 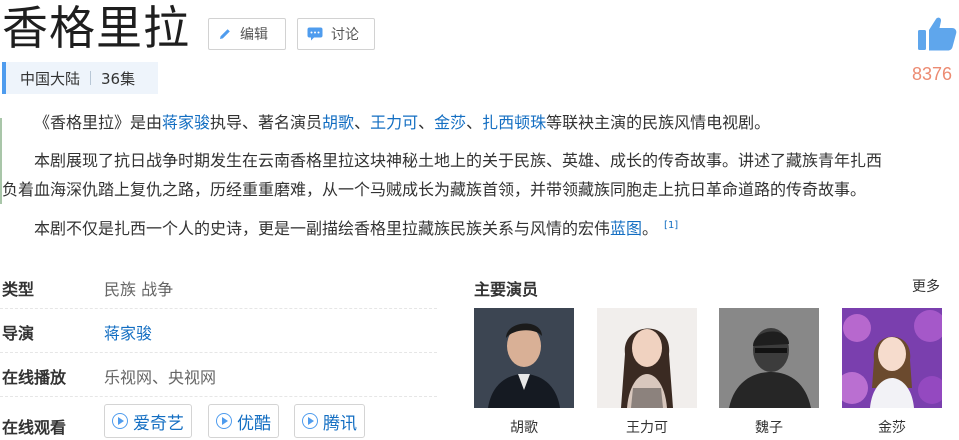 I want to click on cast-name-1: 胡歌, so click(x=524, y=427).